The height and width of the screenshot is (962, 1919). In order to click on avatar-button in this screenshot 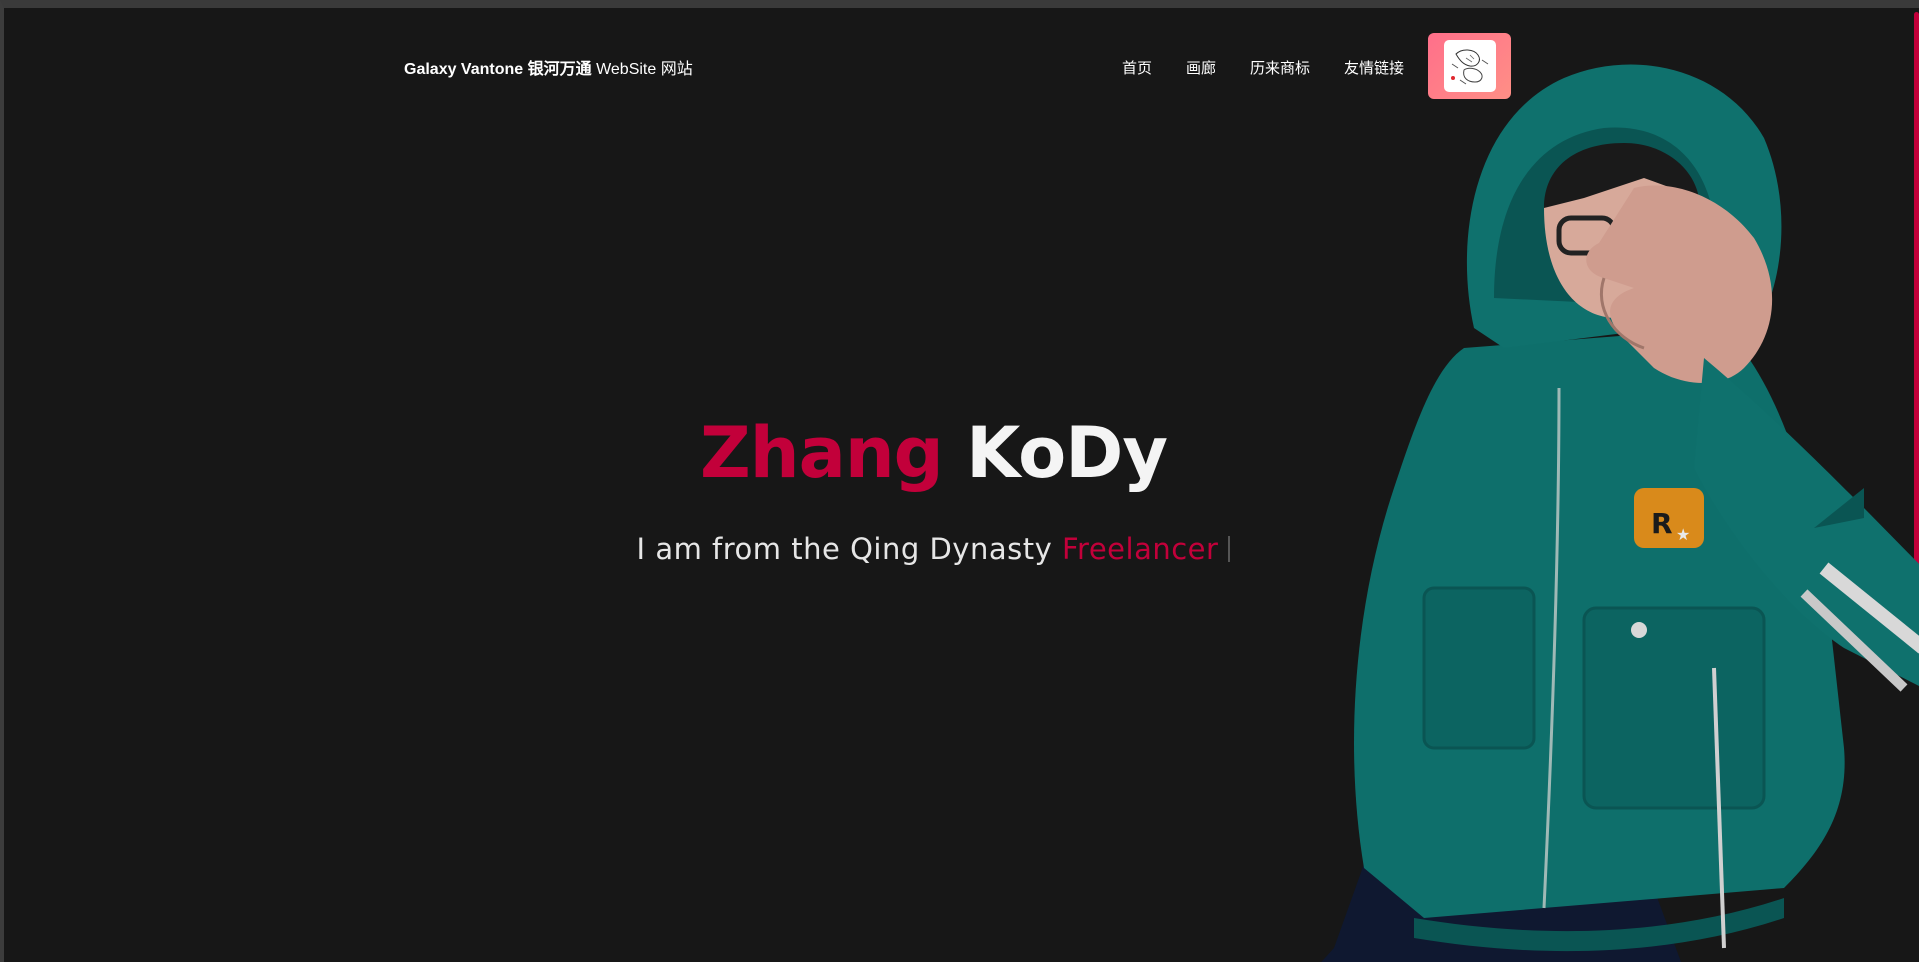, I will do `click(1469, 66)`.